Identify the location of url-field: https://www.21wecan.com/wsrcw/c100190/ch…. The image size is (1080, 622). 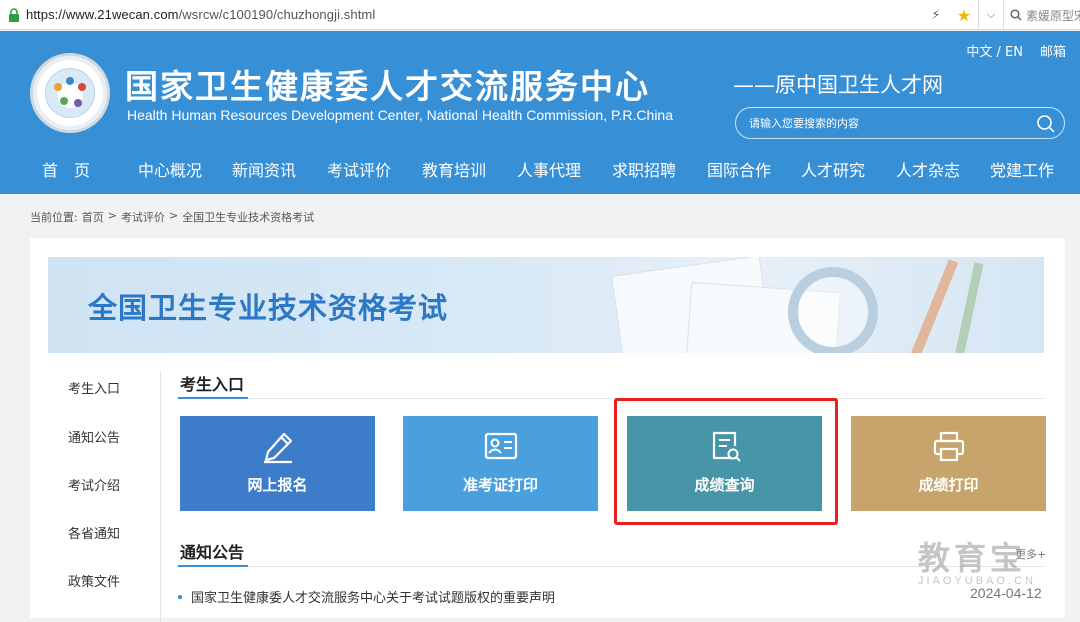
(200, 14).